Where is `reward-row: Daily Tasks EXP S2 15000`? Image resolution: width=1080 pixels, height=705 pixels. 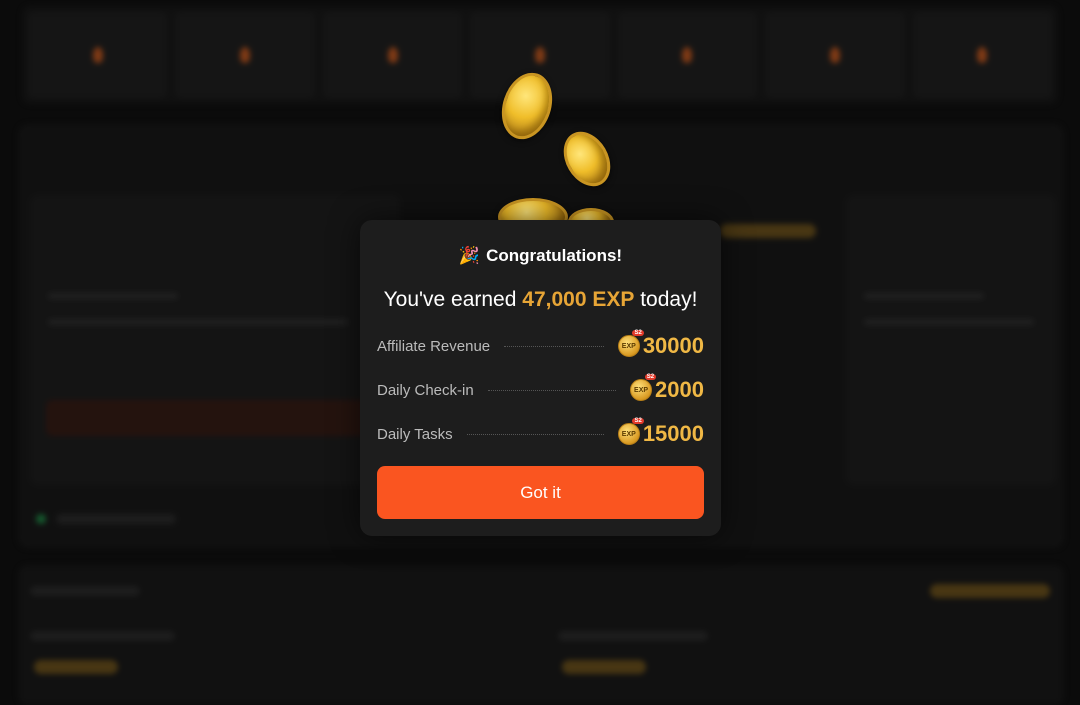
reward-row: Daily Tasks EXP S2 15000 is located at coordinates (540, 433).